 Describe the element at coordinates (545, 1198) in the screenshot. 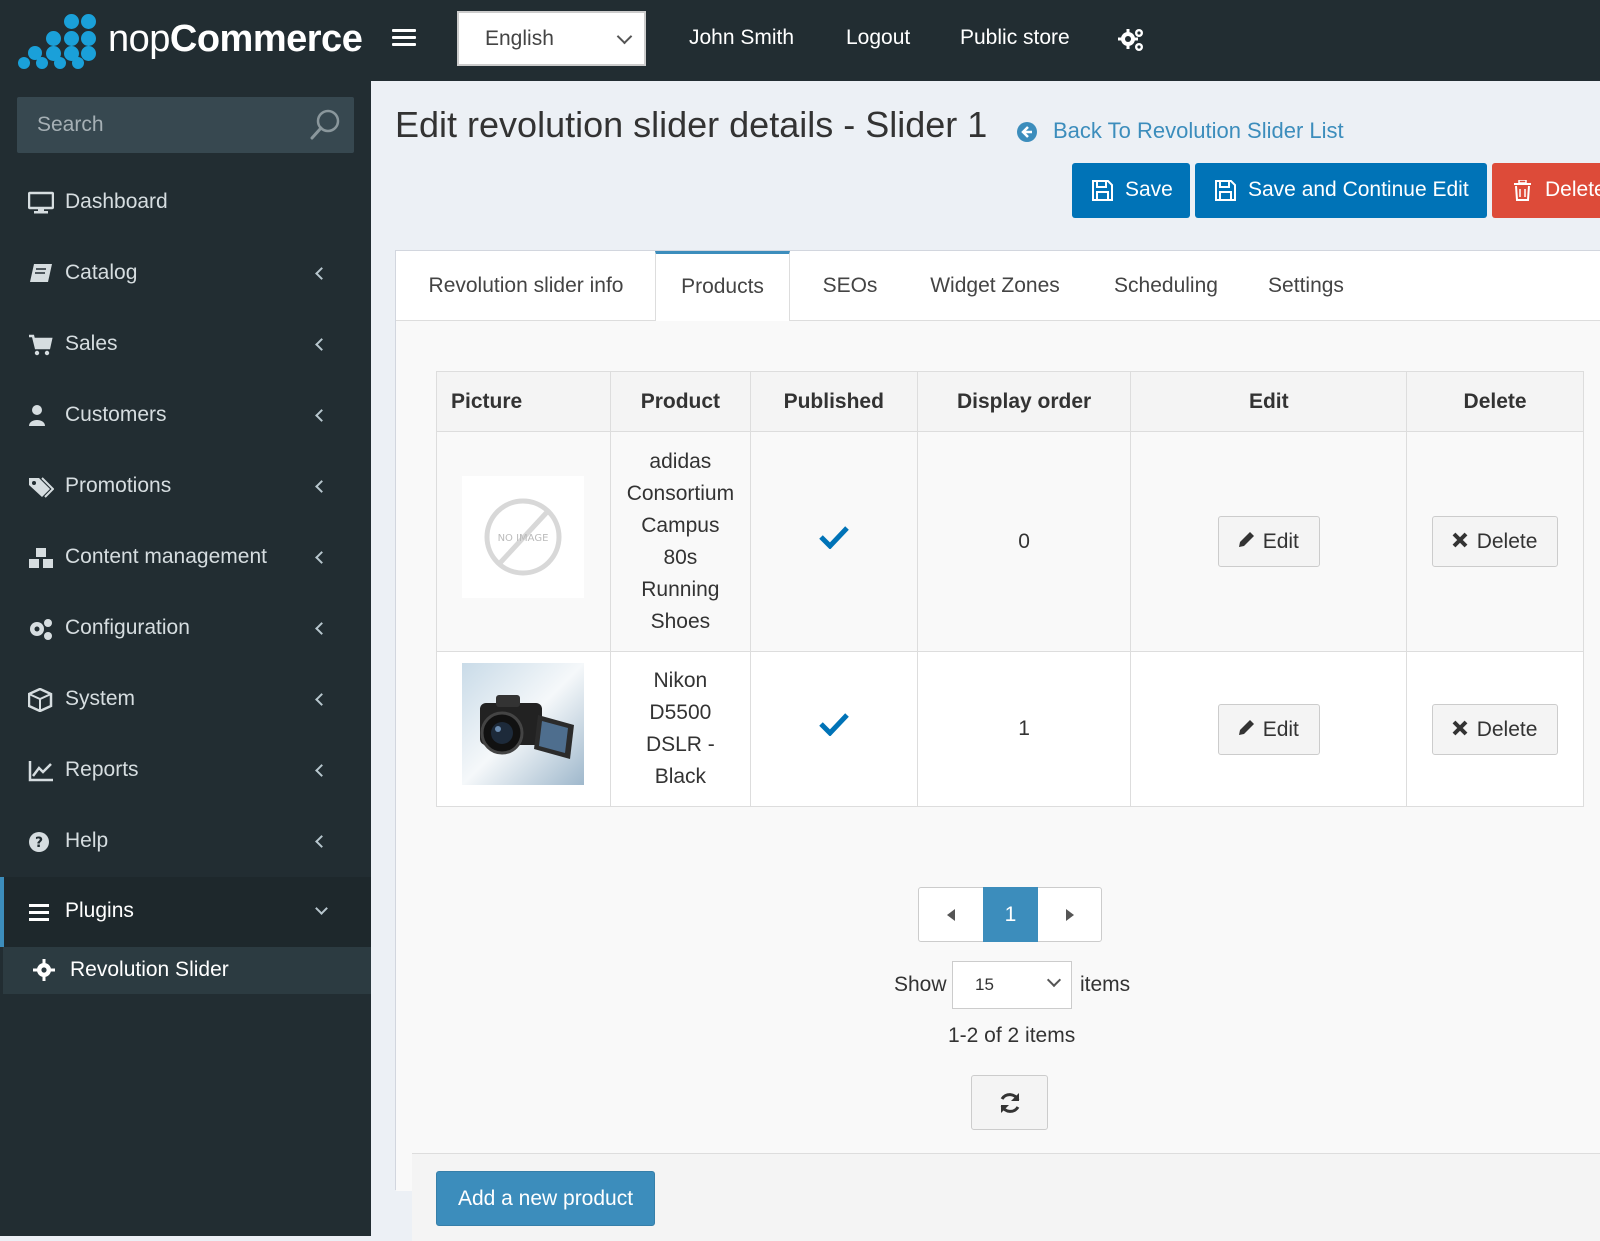

I see `add-new-product-button: Add a new product` at that location.